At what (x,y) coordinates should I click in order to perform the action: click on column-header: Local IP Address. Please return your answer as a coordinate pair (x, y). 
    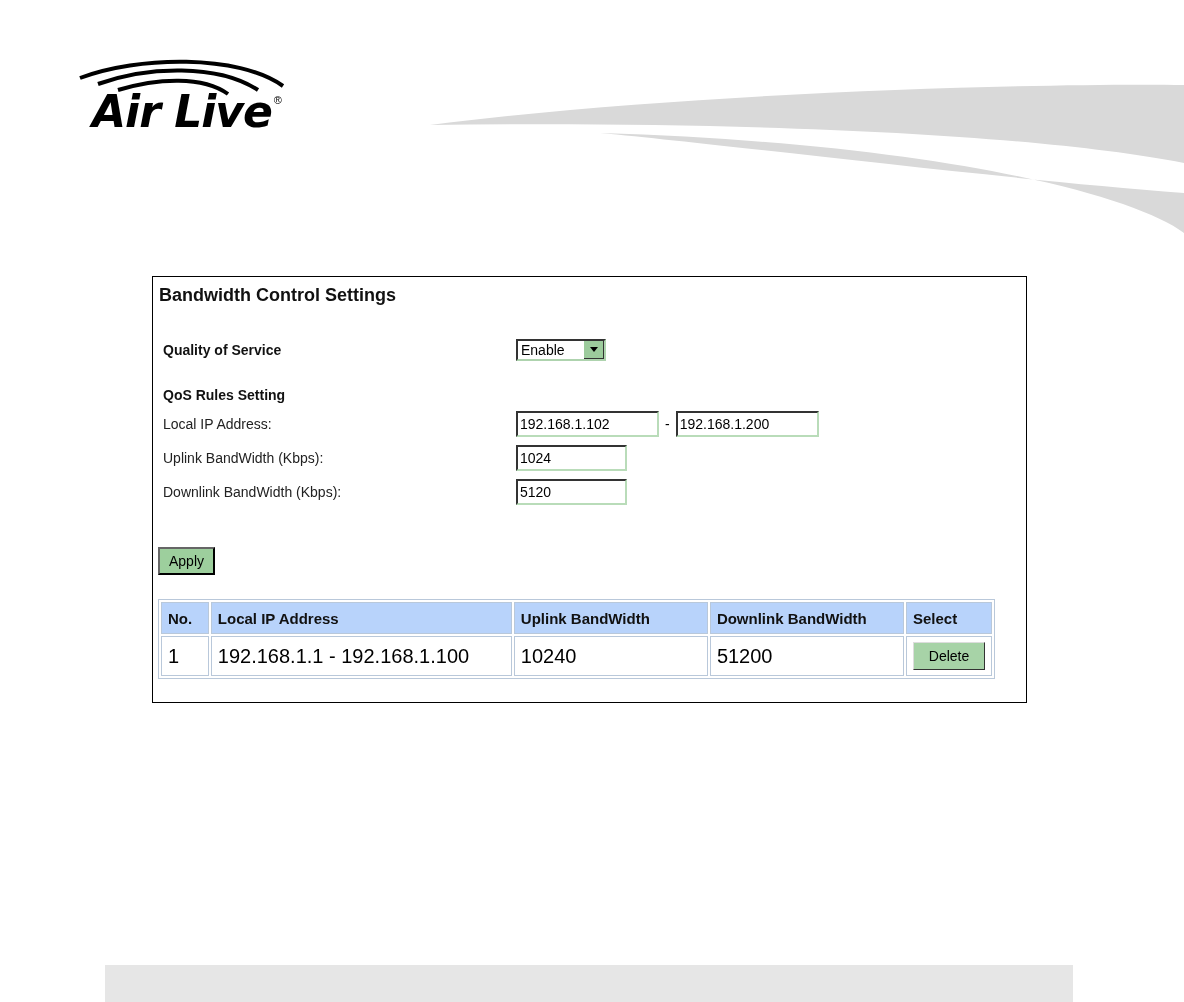
    Looking at the image, I should click on (361, 618).